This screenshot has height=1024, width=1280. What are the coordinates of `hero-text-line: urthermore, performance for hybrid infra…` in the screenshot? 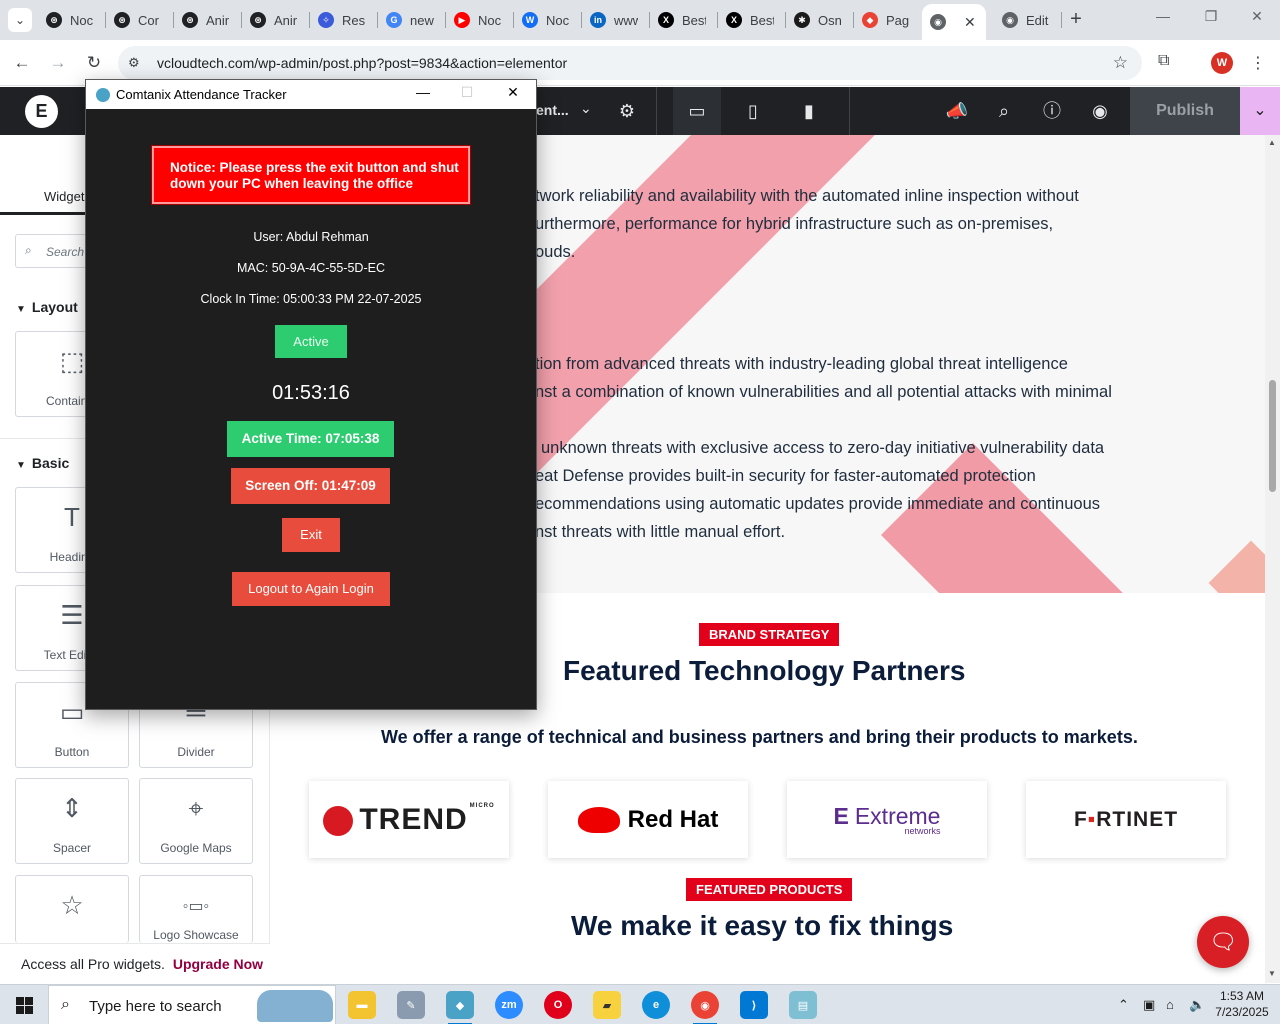 It's located at (794, 224).